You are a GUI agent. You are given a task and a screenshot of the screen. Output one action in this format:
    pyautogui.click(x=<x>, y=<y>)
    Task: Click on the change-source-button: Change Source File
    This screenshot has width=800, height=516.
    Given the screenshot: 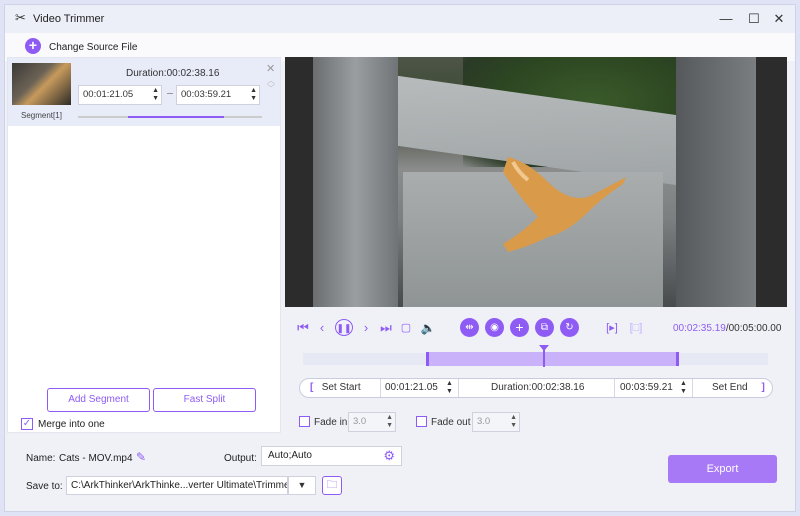 What is the action you would take?
    pyautogui.click(x=93, y=47)
    